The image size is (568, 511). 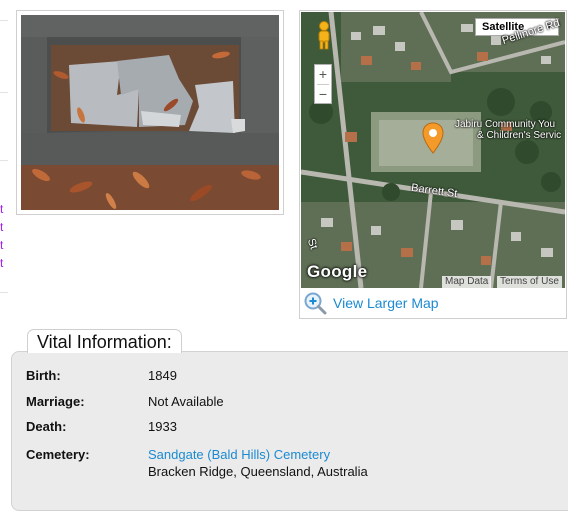 What do you see at coordinates (55, 401) in the screenshot?
I see `marriage-label: Marriage:` at bounding box center [55, 401].